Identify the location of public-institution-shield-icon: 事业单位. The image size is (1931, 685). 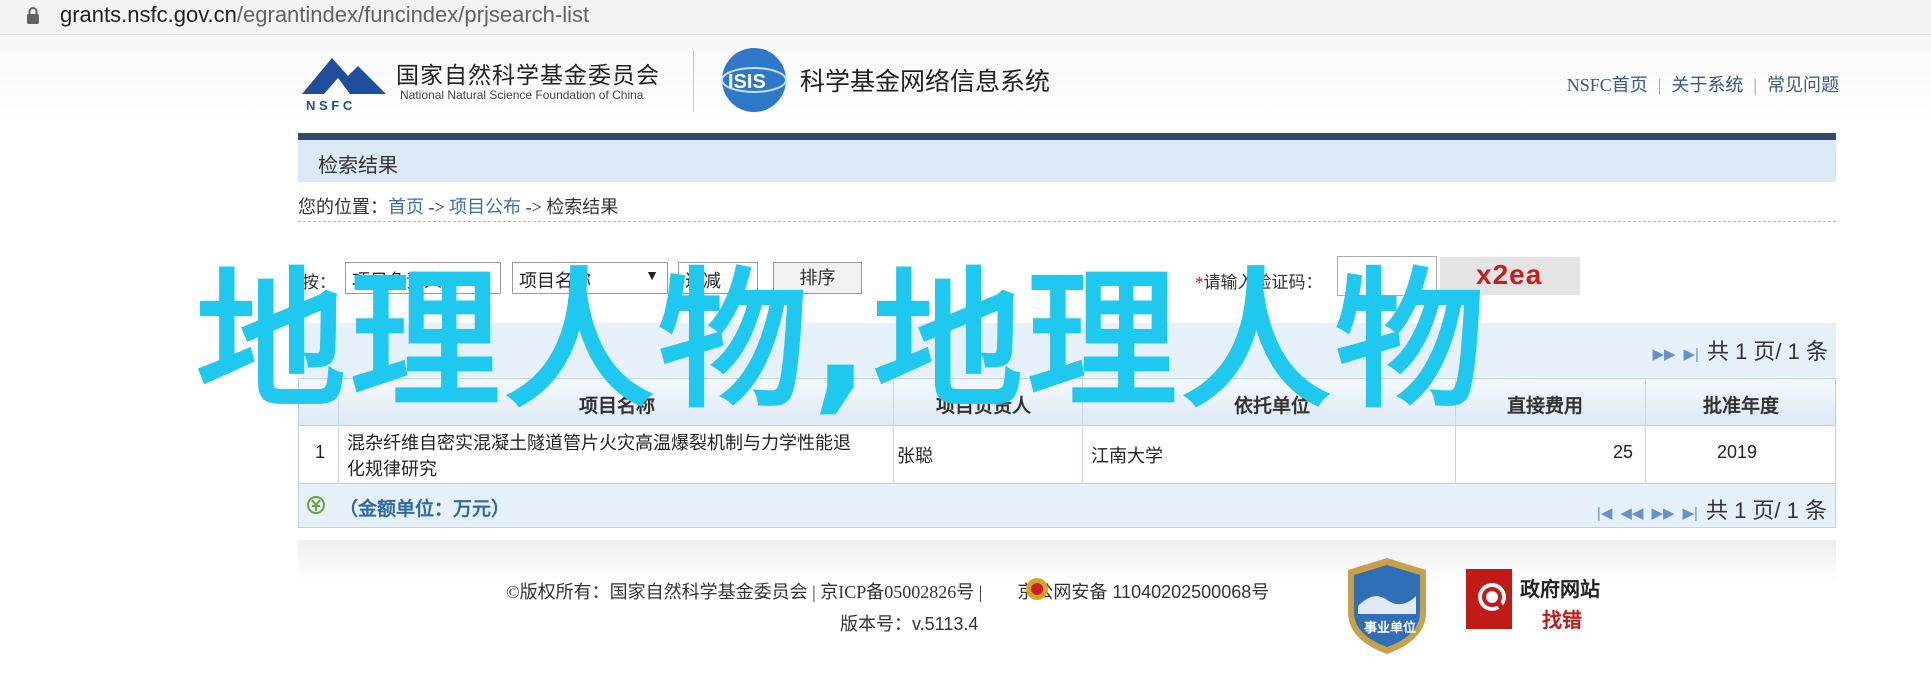
(1387, 606).